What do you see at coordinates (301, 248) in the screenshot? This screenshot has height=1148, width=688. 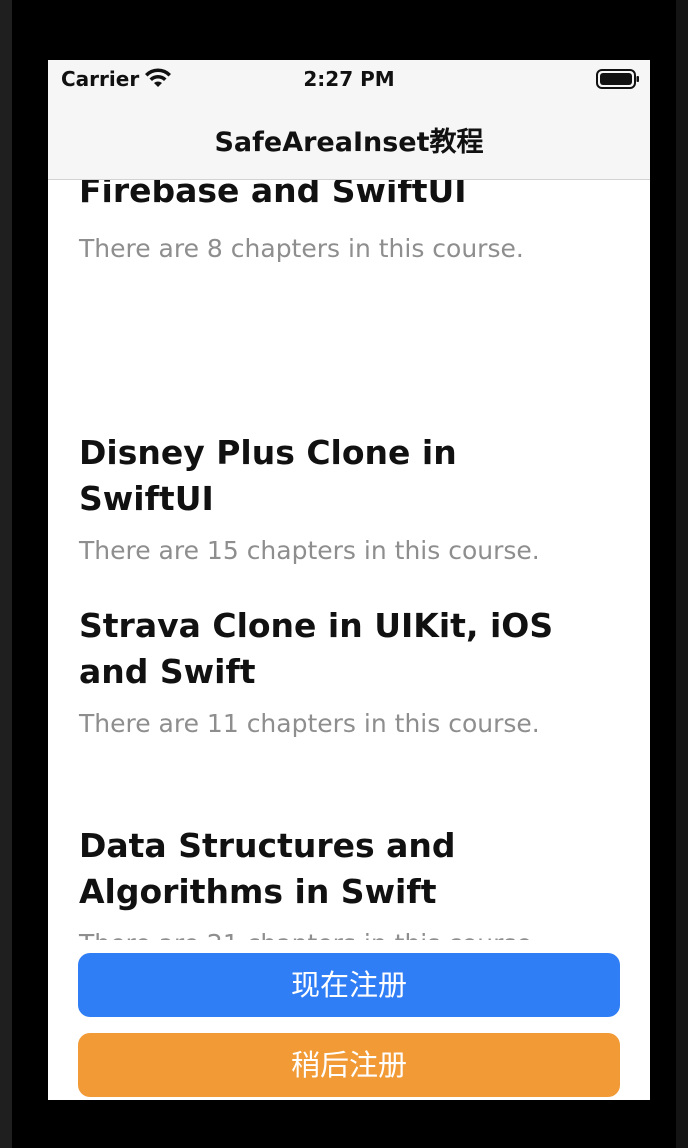 I see `course-subtitle: There are 8 chapters in this course.` at bounding box center [301, 248].